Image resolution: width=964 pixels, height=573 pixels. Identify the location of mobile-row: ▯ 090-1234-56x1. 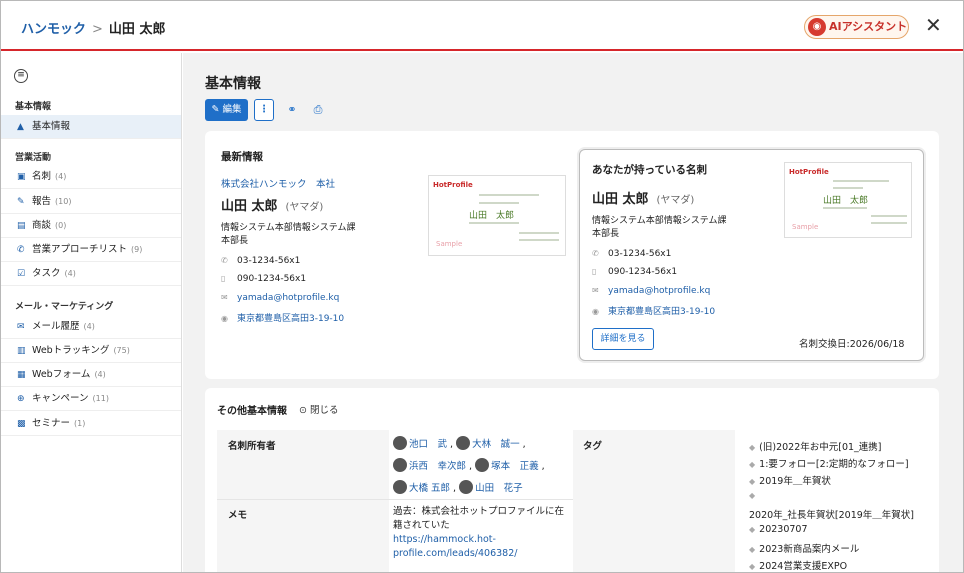
(263, 279).